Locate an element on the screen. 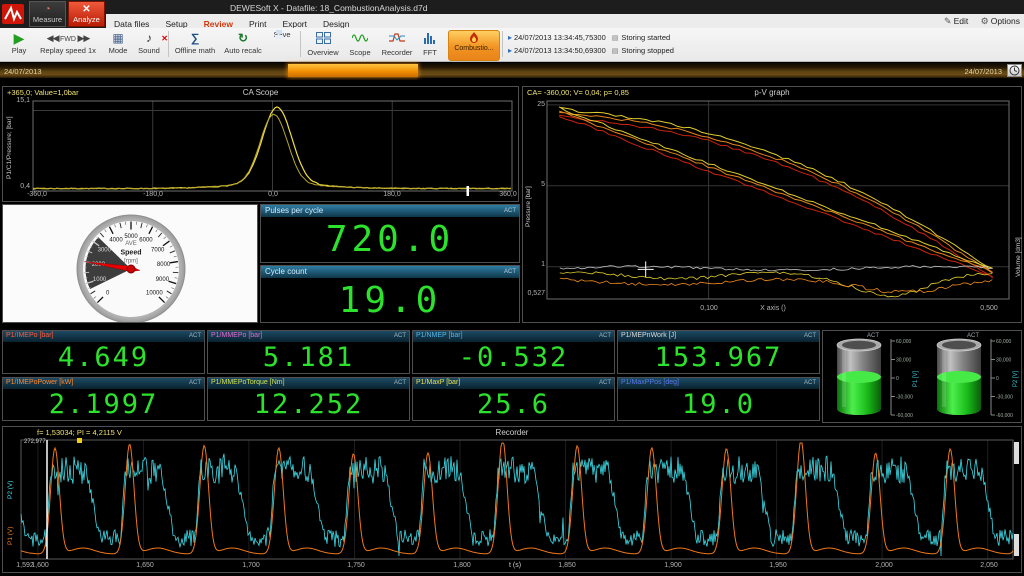 This screenshot has height=576, width=1024. svg-text: P1 [V] is located at coordinates (916, 378).